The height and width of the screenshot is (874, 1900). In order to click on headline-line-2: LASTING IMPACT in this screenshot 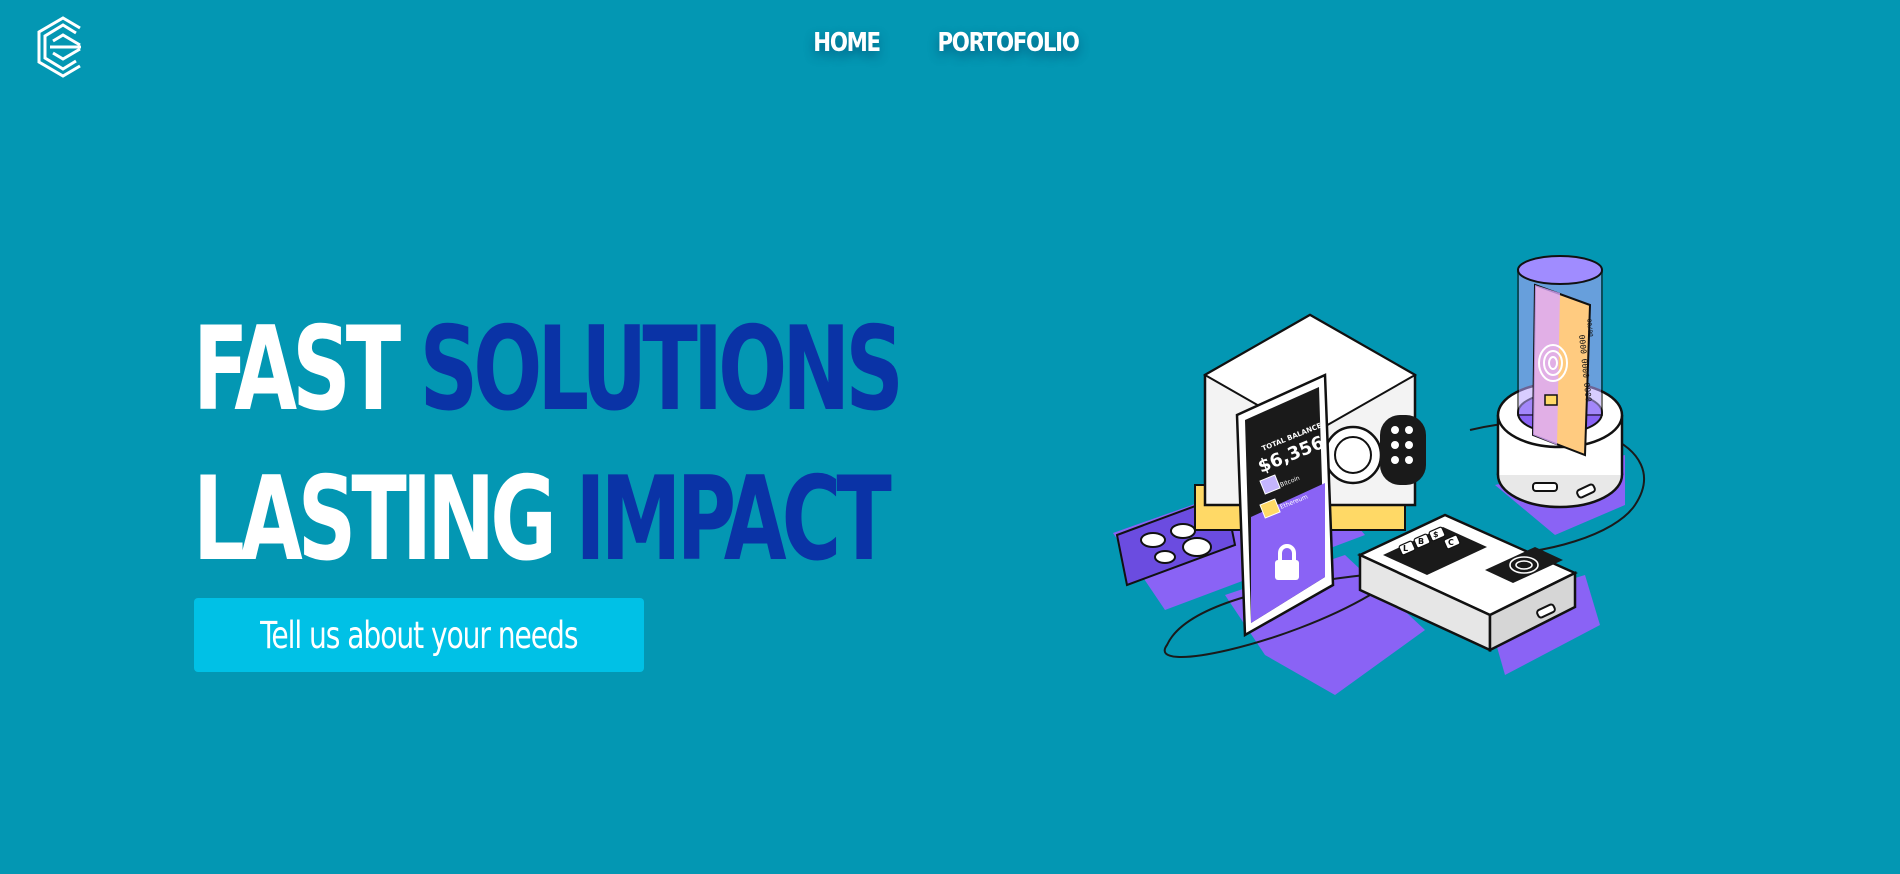, I will do `click(546, 520)`.